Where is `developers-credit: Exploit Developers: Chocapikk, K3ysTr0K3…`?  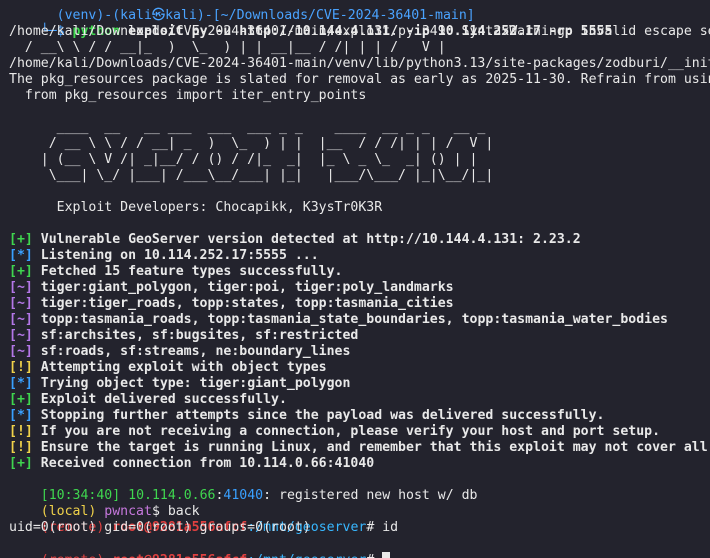 developers-credit: Exploit Developers: Chocapikk, K3ysTr0K3… is located at coordinates (196, 207).